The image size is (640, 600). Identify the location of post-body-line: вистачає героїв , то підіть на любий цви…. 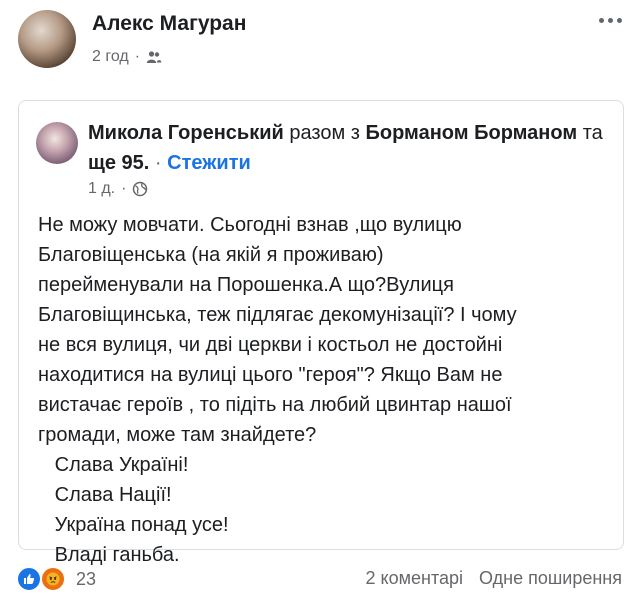
(275, 405).